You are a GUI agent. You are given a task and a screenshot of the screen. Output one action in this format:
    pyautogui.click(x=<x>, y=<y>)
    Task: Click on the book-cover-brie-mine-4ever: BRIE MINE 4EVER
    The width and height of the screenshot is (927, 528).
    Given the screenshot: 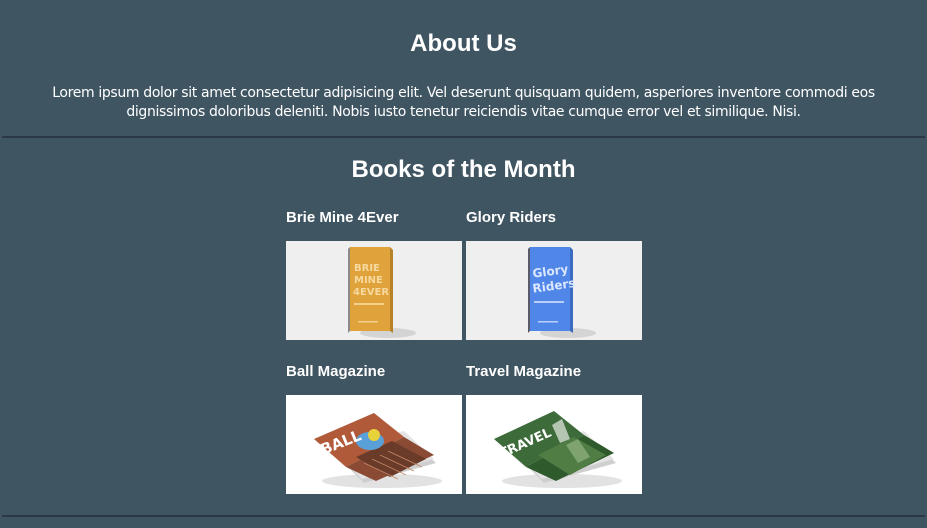 What is the action you would take?
    pyautogui.click(x=374, y=290)
    